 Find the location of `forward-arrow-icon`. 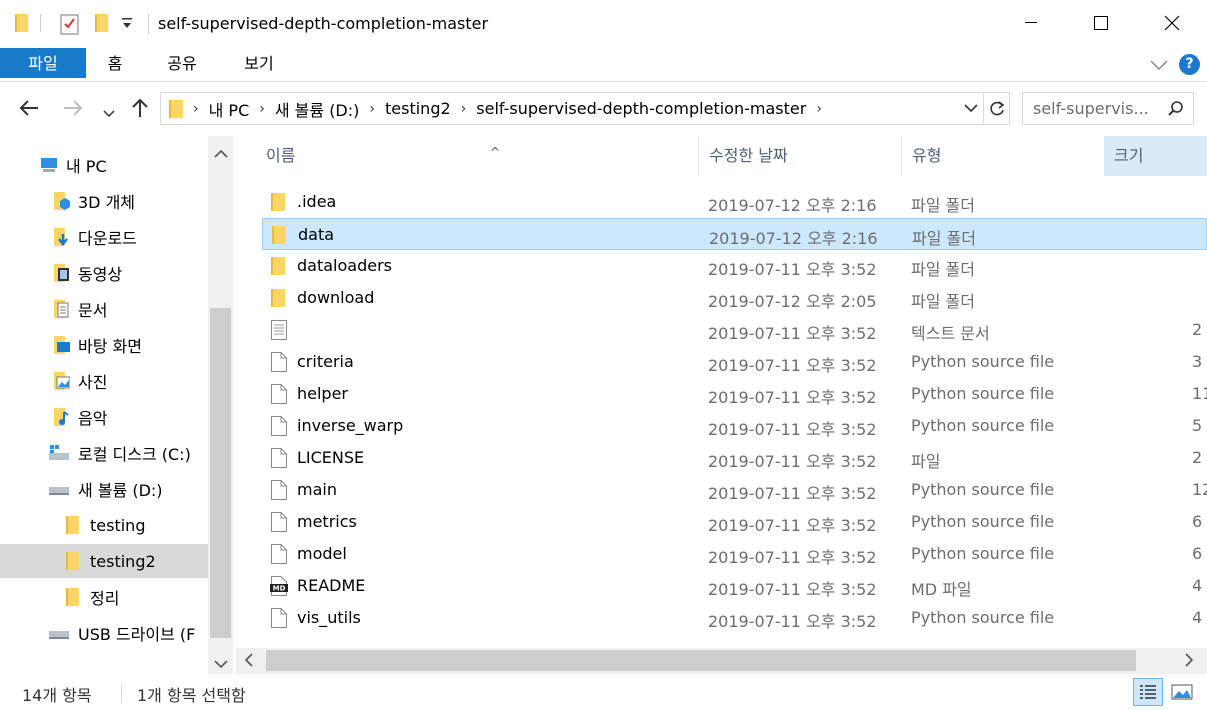

forward-arrow-icon is located at coordinates (73, 109).